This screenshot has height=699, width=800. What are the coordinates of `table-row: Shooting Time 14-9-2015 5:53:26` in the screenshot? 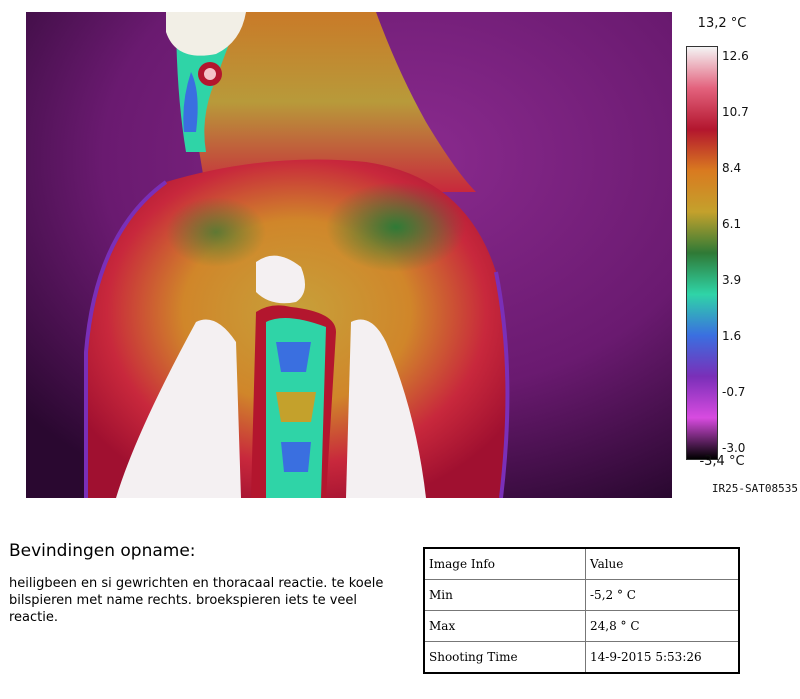 It's located at (581, 657).